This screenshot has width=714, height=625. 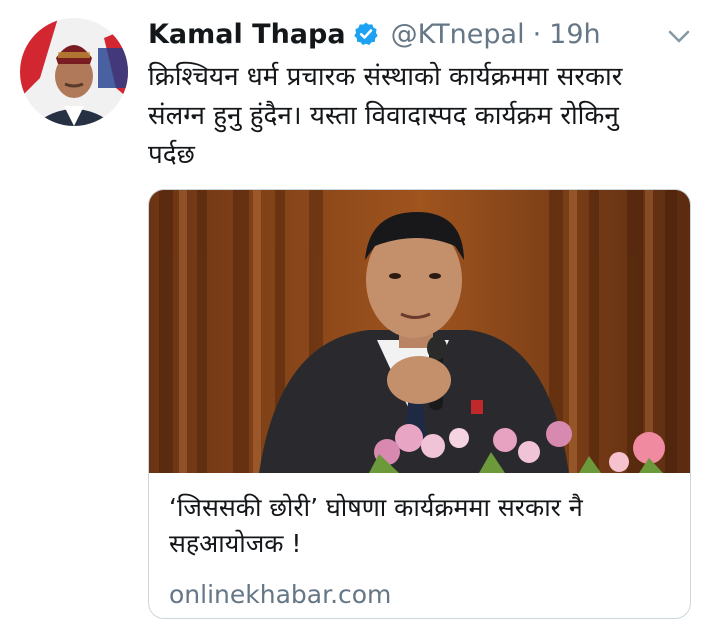 What do you see at coordinates (574, 34) in the screenshot?
I see `timestamp: 19h` at bounding box center [574, 34].